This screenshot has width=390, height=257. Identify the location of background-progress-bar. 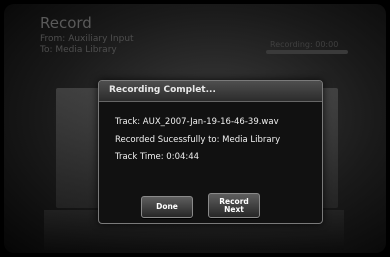
(307, 52).